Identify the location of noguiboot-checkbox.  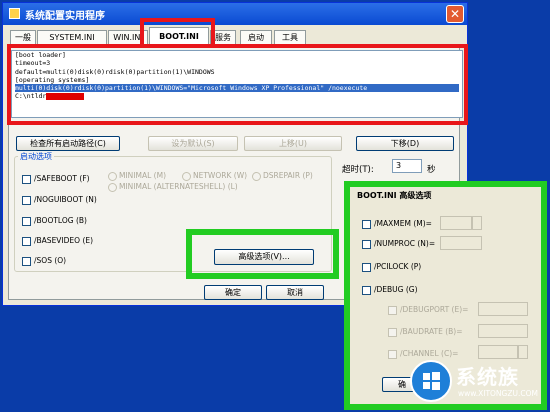
(26, 200).